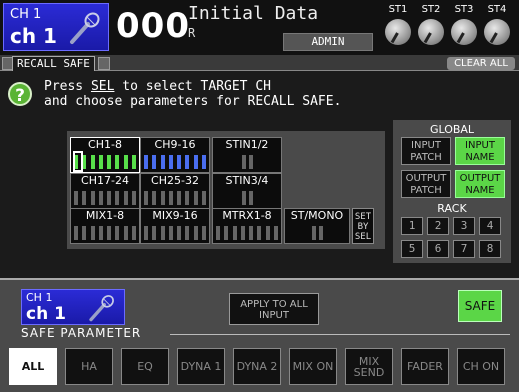 This screenshot has height=392, width=519. I want to click on param-button-all: ALL, so click(33, 366).